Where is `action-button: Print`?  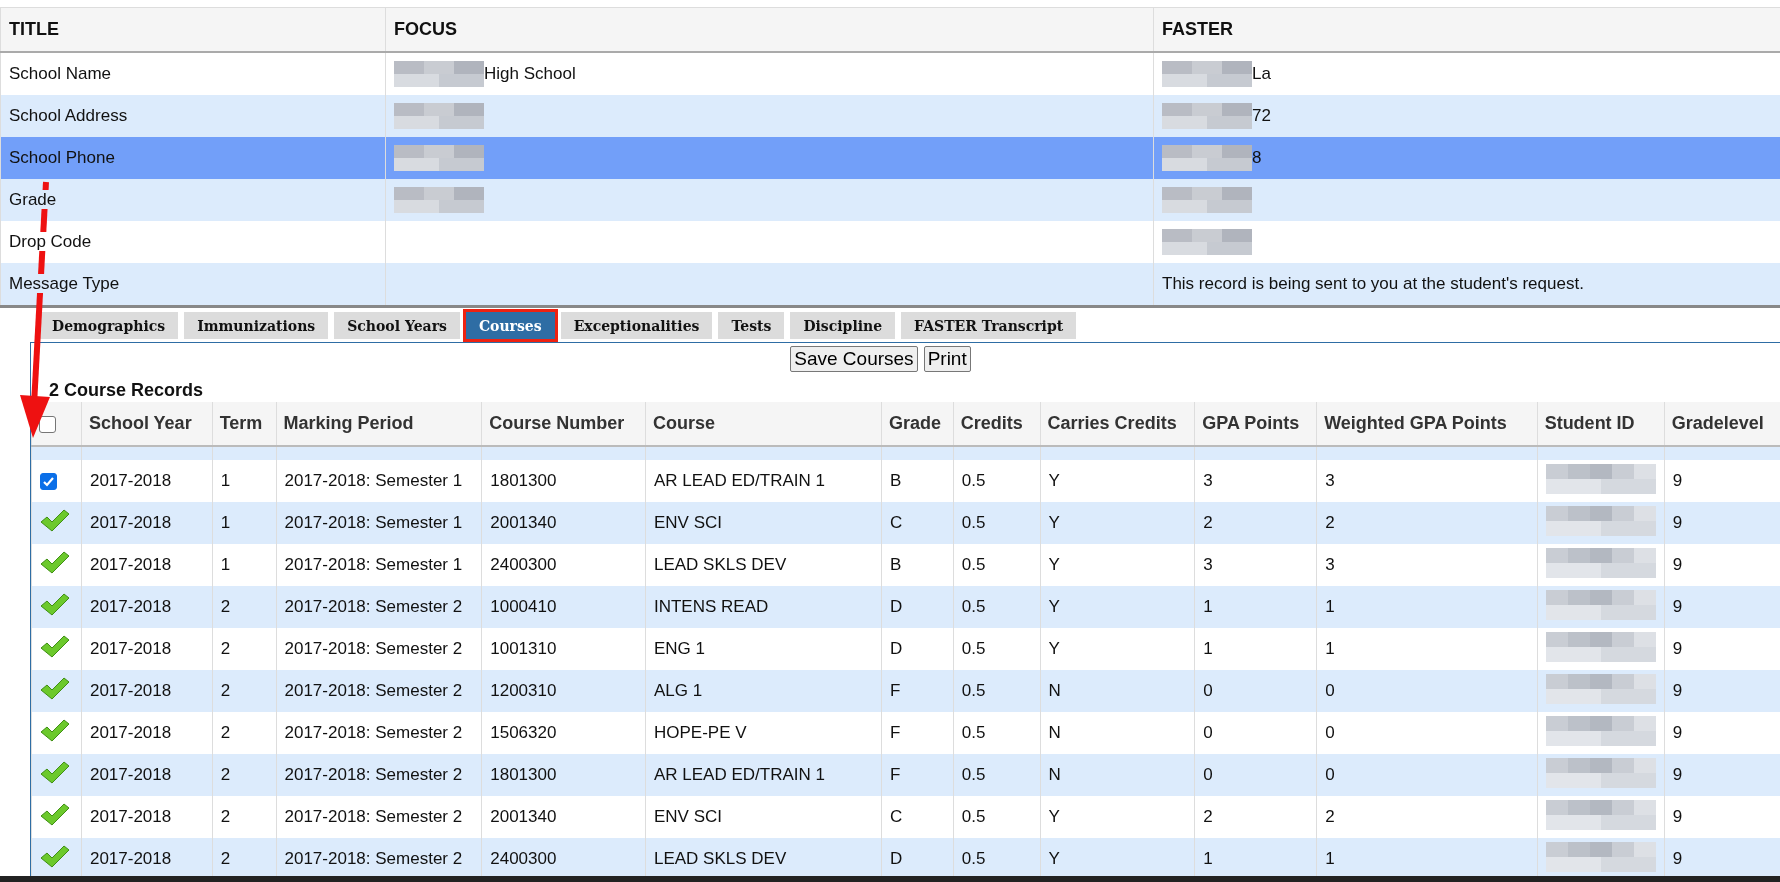 action-button: Print is located at coordinates (947, 359).